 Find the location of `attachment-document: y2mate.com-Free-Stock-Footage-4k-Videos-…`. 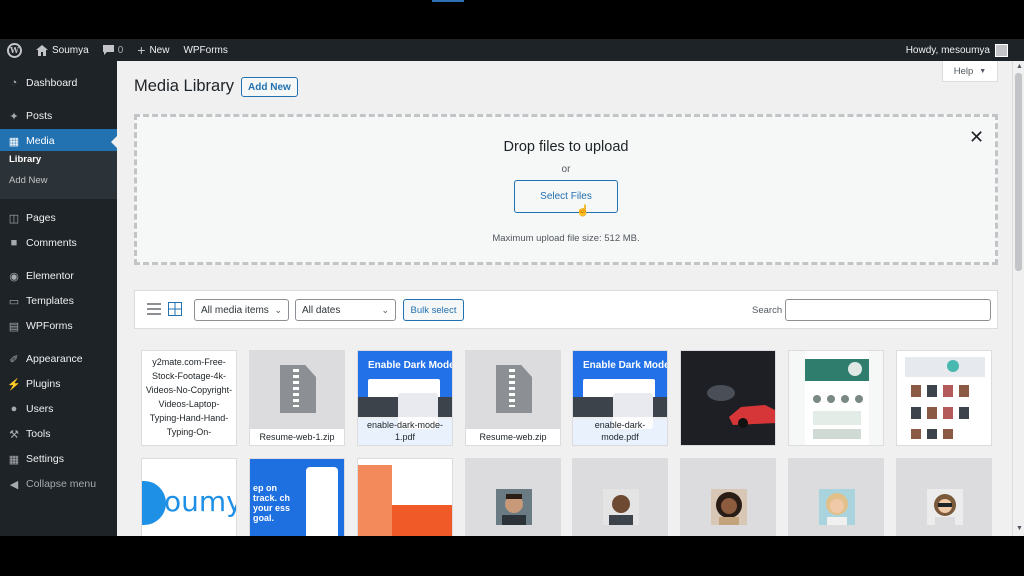

attachment-document: y2mate.com-Free-Stock-Footage-4k-Videos-… is located at coordinates (189, 398).